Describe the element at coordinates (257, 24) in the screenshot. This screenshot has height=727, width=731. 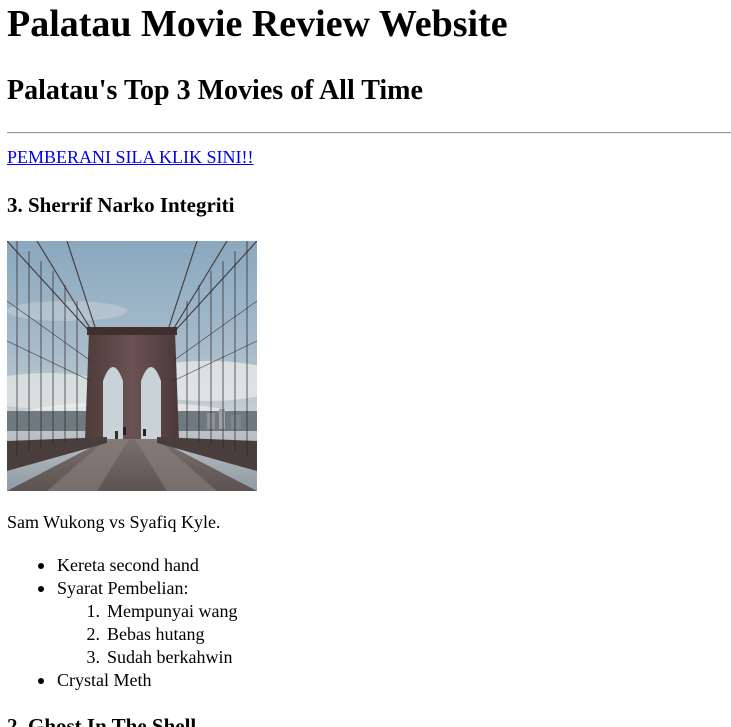
I see `page-title: Palatau Movie Review Website` at that location.